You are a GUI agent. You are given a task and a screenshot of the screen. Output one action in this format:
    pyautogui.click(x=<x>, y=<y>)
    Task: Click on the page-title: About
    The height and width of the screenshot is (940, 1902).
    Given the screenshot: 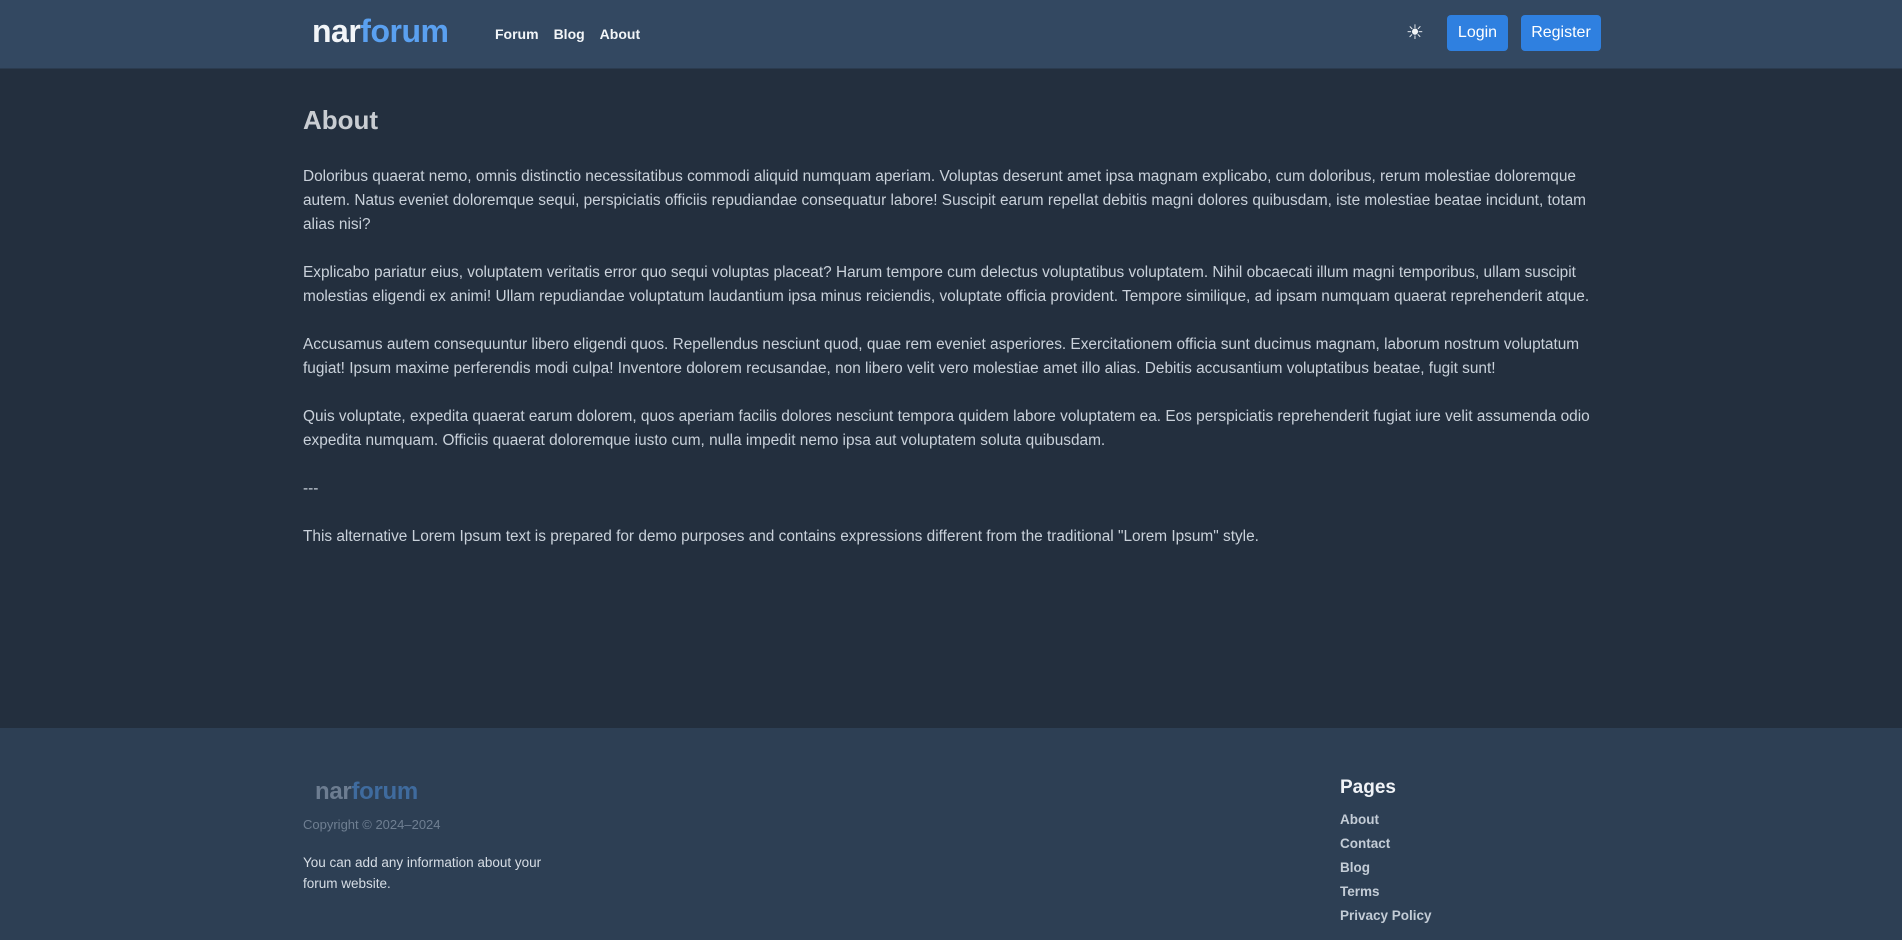 What is the action you would take?
    pyautogui.click(x=341, y=120)
    